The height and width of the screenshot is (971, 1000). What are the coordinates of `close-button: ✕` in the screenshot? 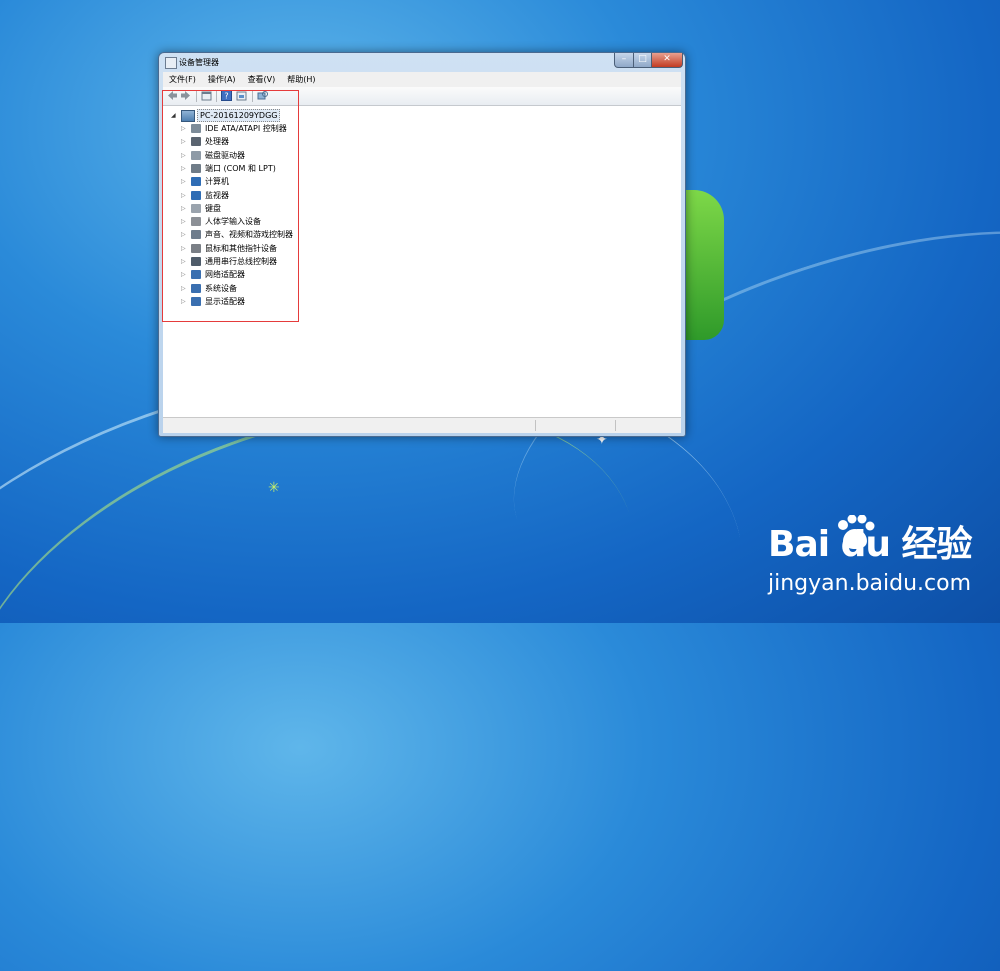 It's located at (667, 60).